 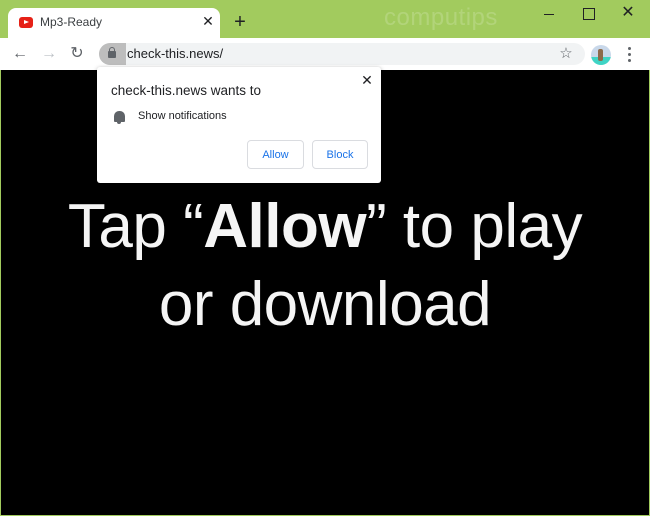 I want to click on tab-title: Mp3-Ready, so click(x=71, y=22).